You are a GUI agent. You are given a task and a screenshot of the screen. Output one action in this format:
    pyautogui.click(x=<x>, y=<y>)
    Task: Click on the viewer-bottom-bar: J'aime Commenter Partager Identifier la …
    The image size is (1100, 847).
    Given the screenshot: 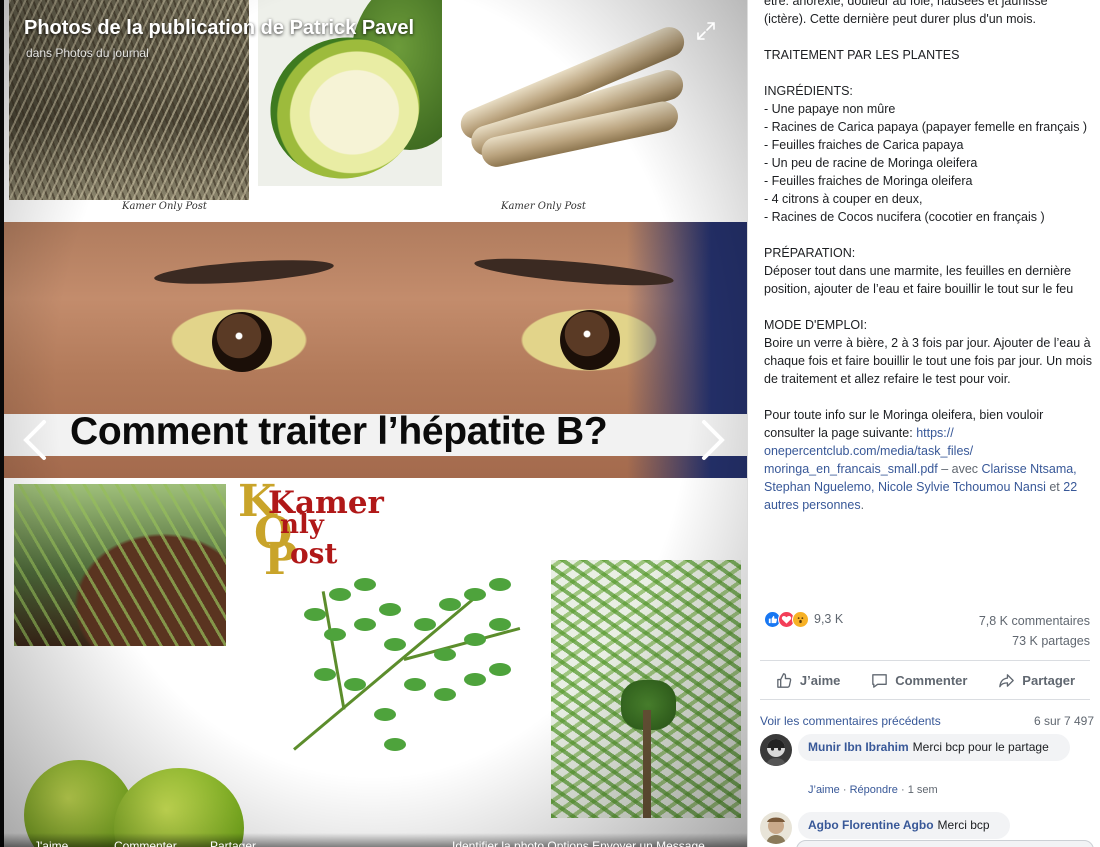 What is the action you would take?
    pyautogui.click(x=373, y=840)
    